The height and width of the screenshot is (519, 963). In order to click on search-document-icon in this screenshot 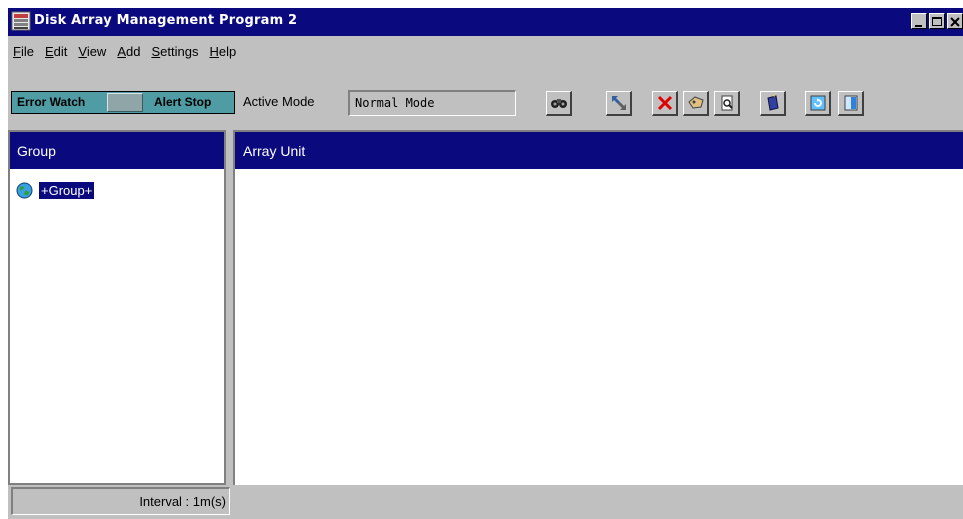, I will do `click(727, 103)`.